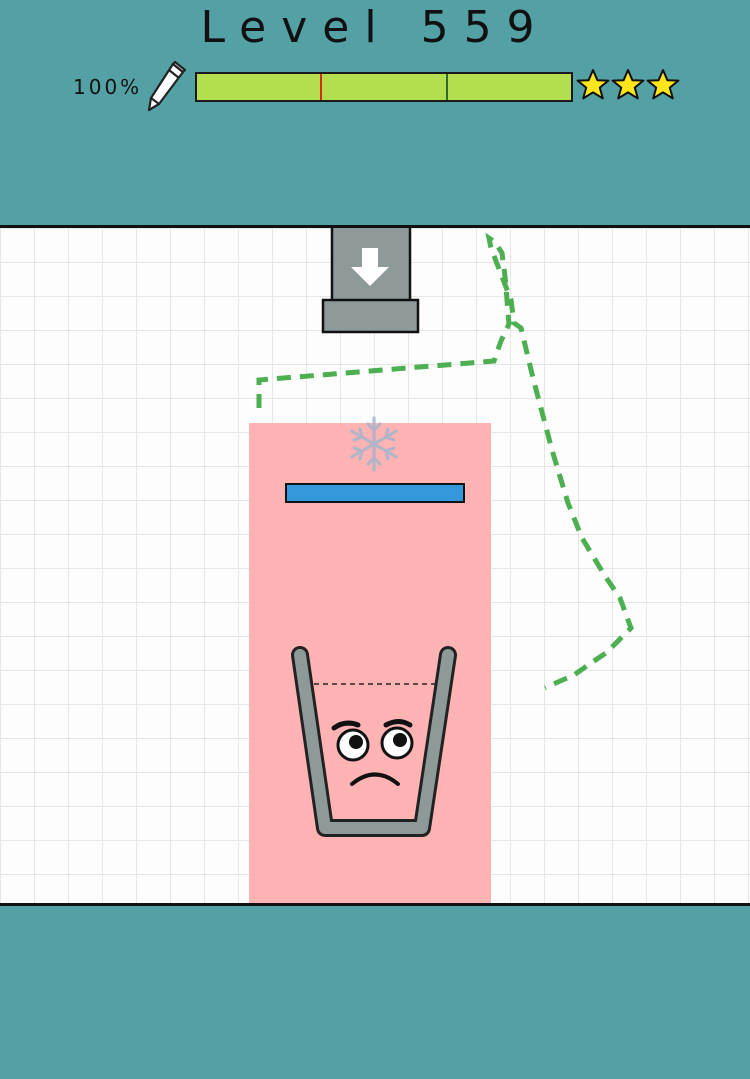 The width and height of the screenshot is (750, 1079). I want to click on water-dispenser, so click(370, 281).